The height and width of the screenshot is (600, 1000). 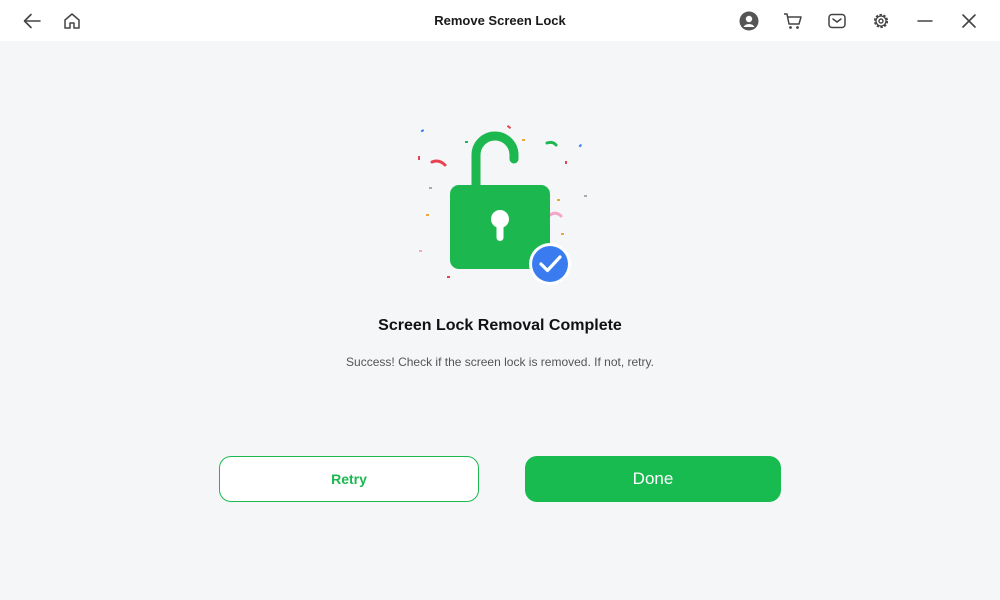 What do you see at coordinates (749, 21) in the screenshot?
I see `account-icon` at bounding box center [749, 21].